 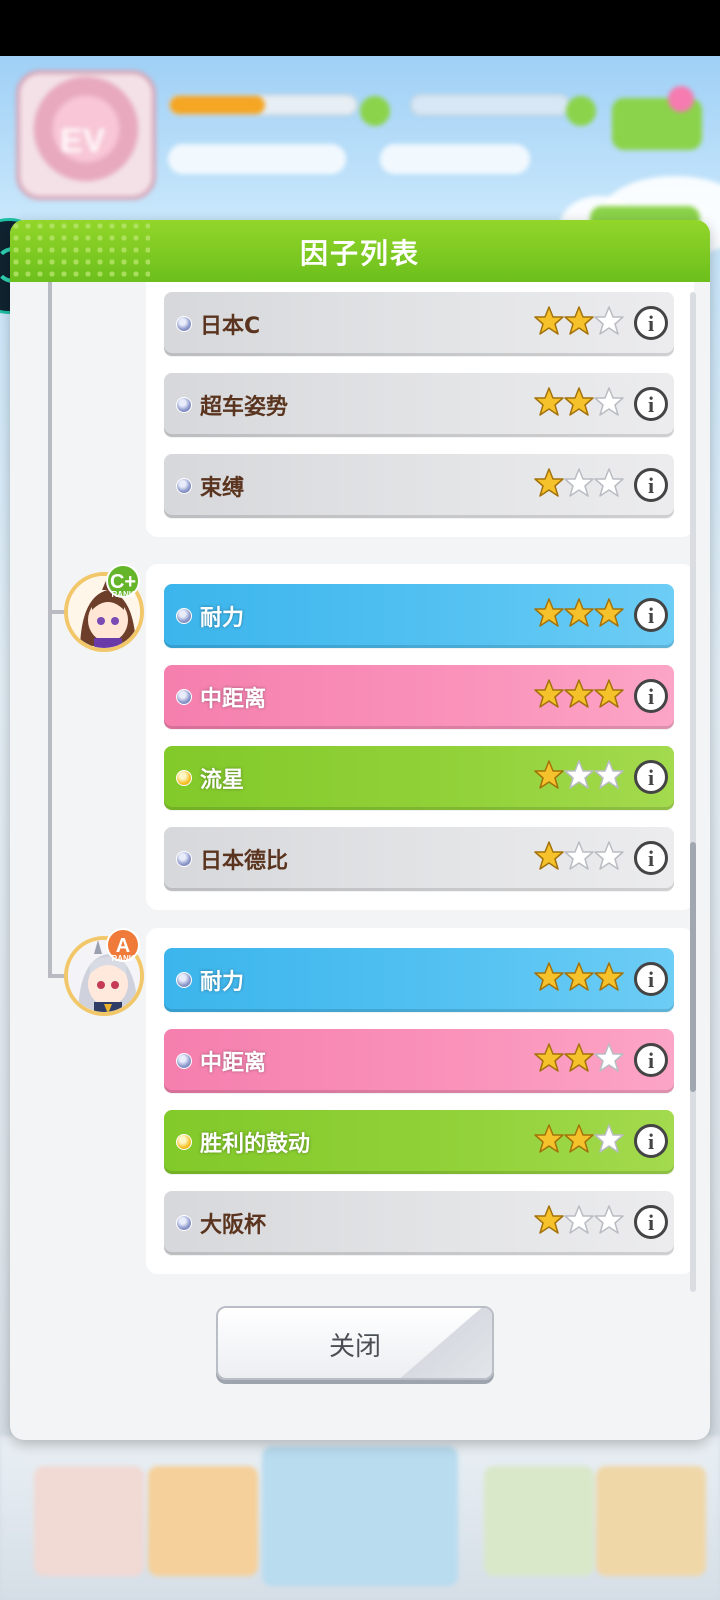 I want to click on bottom-nav-bar, so click(x=360, y=1518).